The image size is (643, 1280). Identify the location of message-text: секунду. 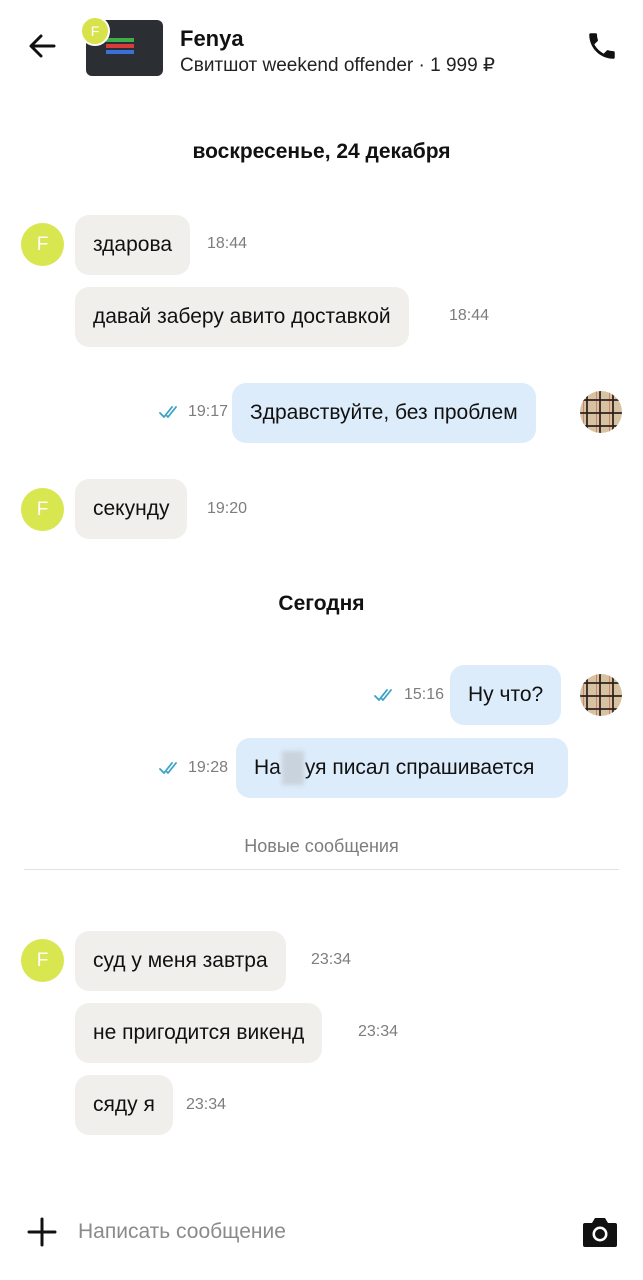
(131, 508).